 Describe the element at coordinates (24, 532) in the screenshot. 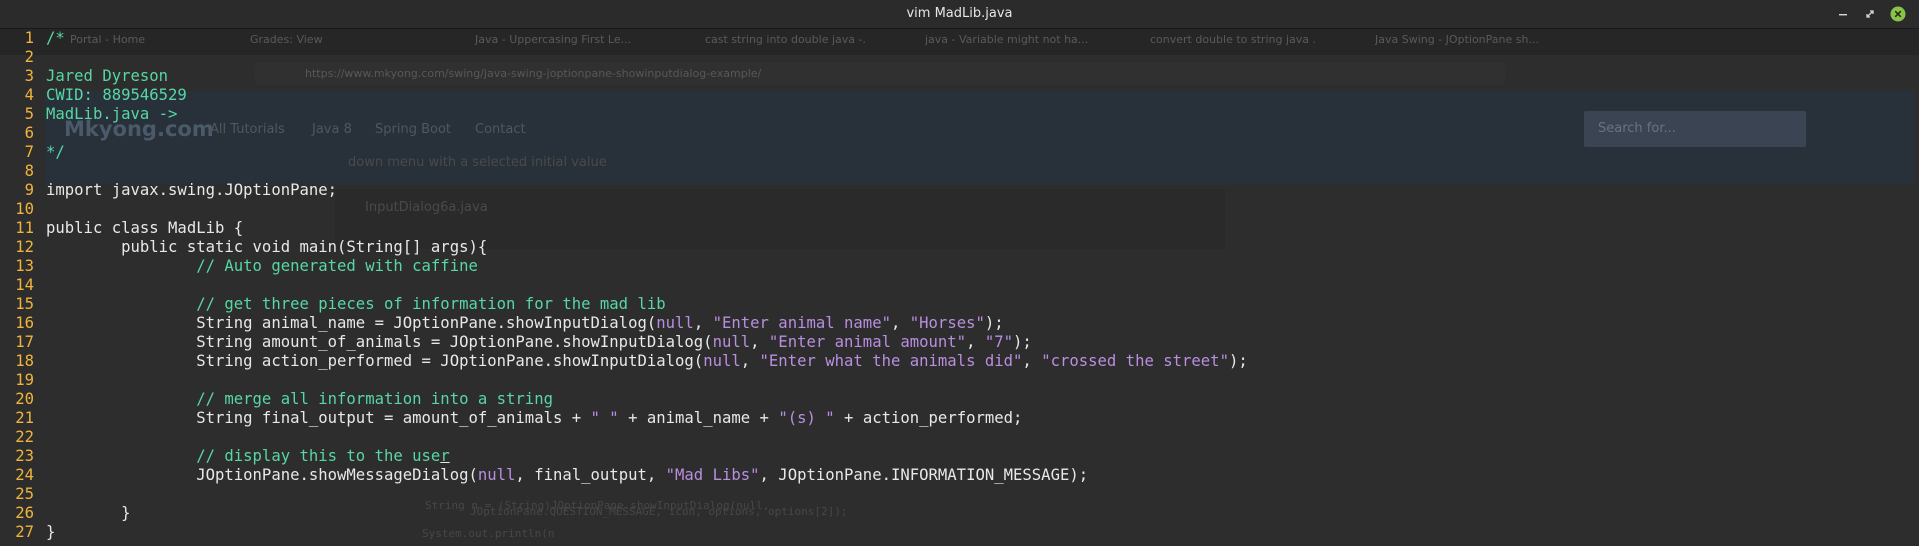

I see `line-number: 27` at that location.